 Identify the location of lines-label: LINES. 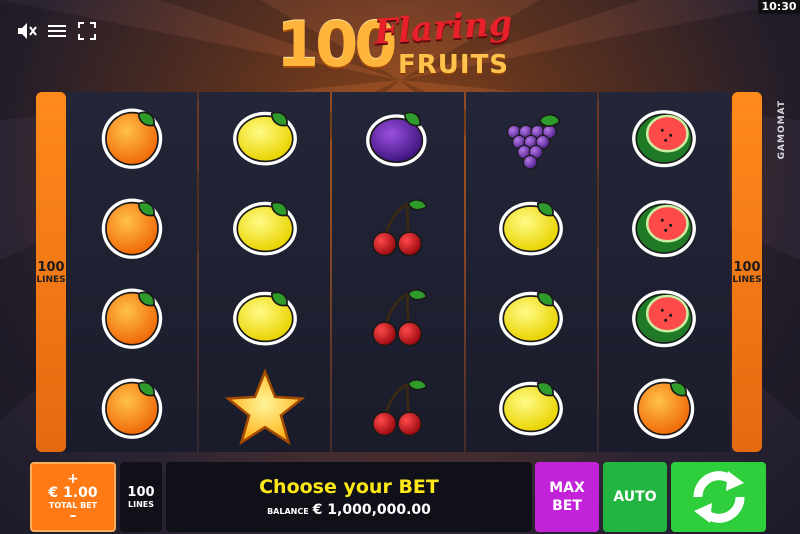
(141, 504).